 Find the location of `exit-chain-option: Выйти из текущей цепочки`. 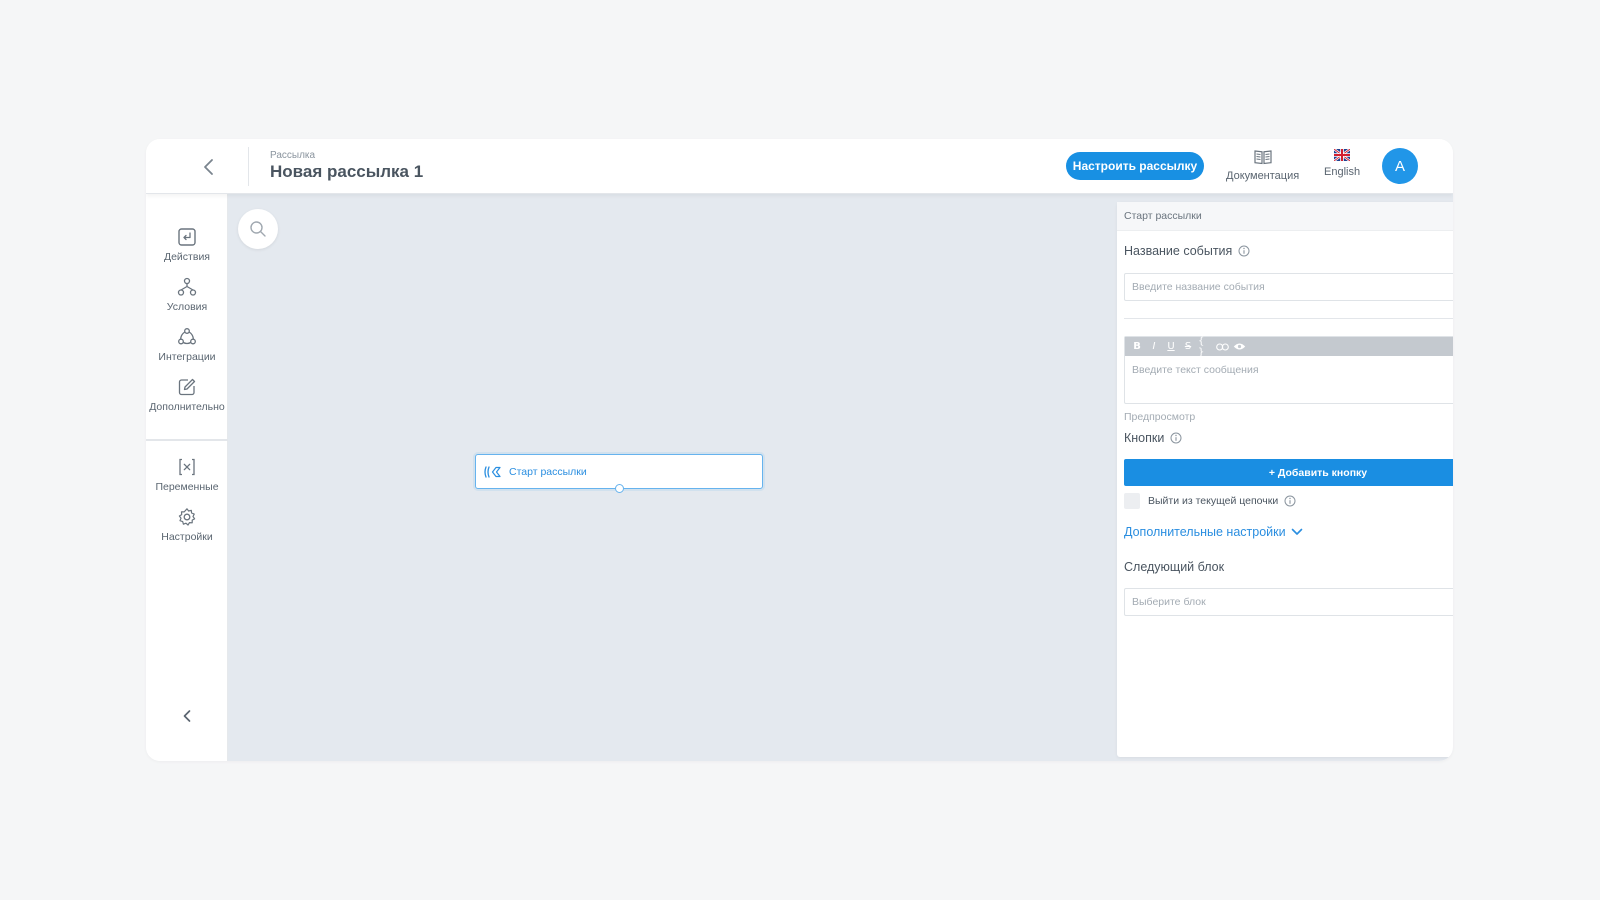

exit-chain-option: Выйти из текущей цепочки is located at coordinates (1210, 501).